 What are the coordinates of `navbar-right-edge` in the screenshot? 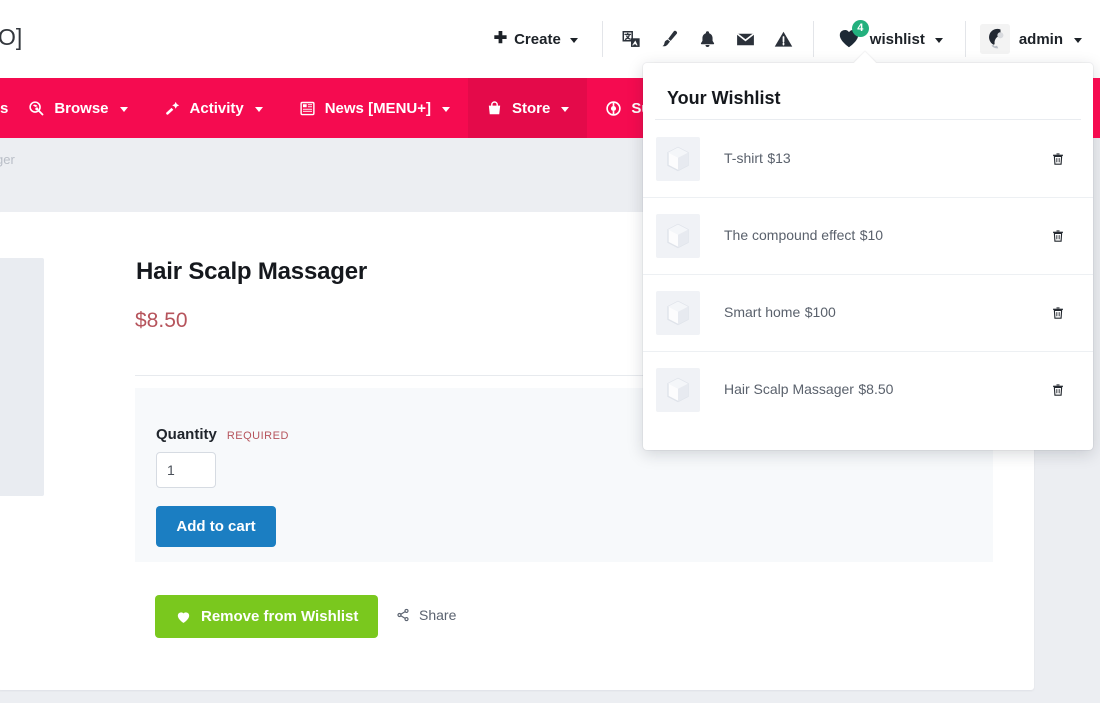 It's located at (1096, 108).